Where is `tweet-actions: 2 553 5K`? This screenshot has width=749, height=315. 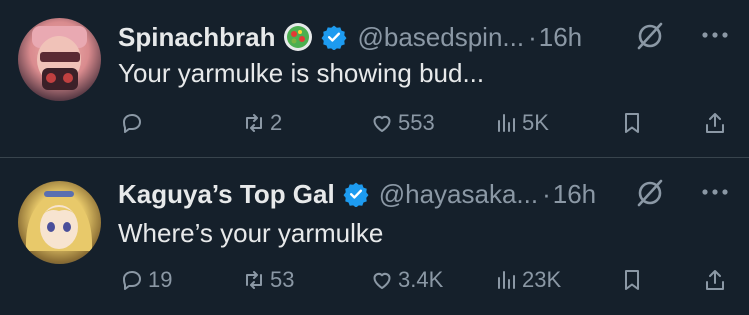 tweet-actions: 2 553 5K is located at coordinates (428, 123).